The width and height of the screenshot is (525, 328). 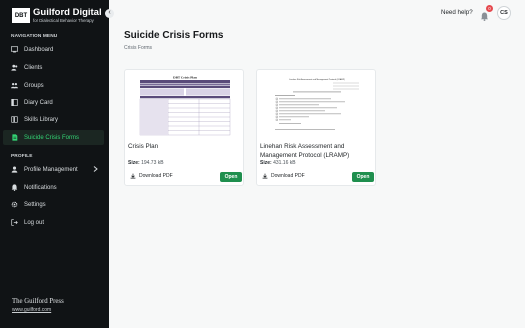 What do you see at coordinates (33, 67) in the screenshot?
I see `sidebar-item-label: Clients` at bounding box center [33, 67].